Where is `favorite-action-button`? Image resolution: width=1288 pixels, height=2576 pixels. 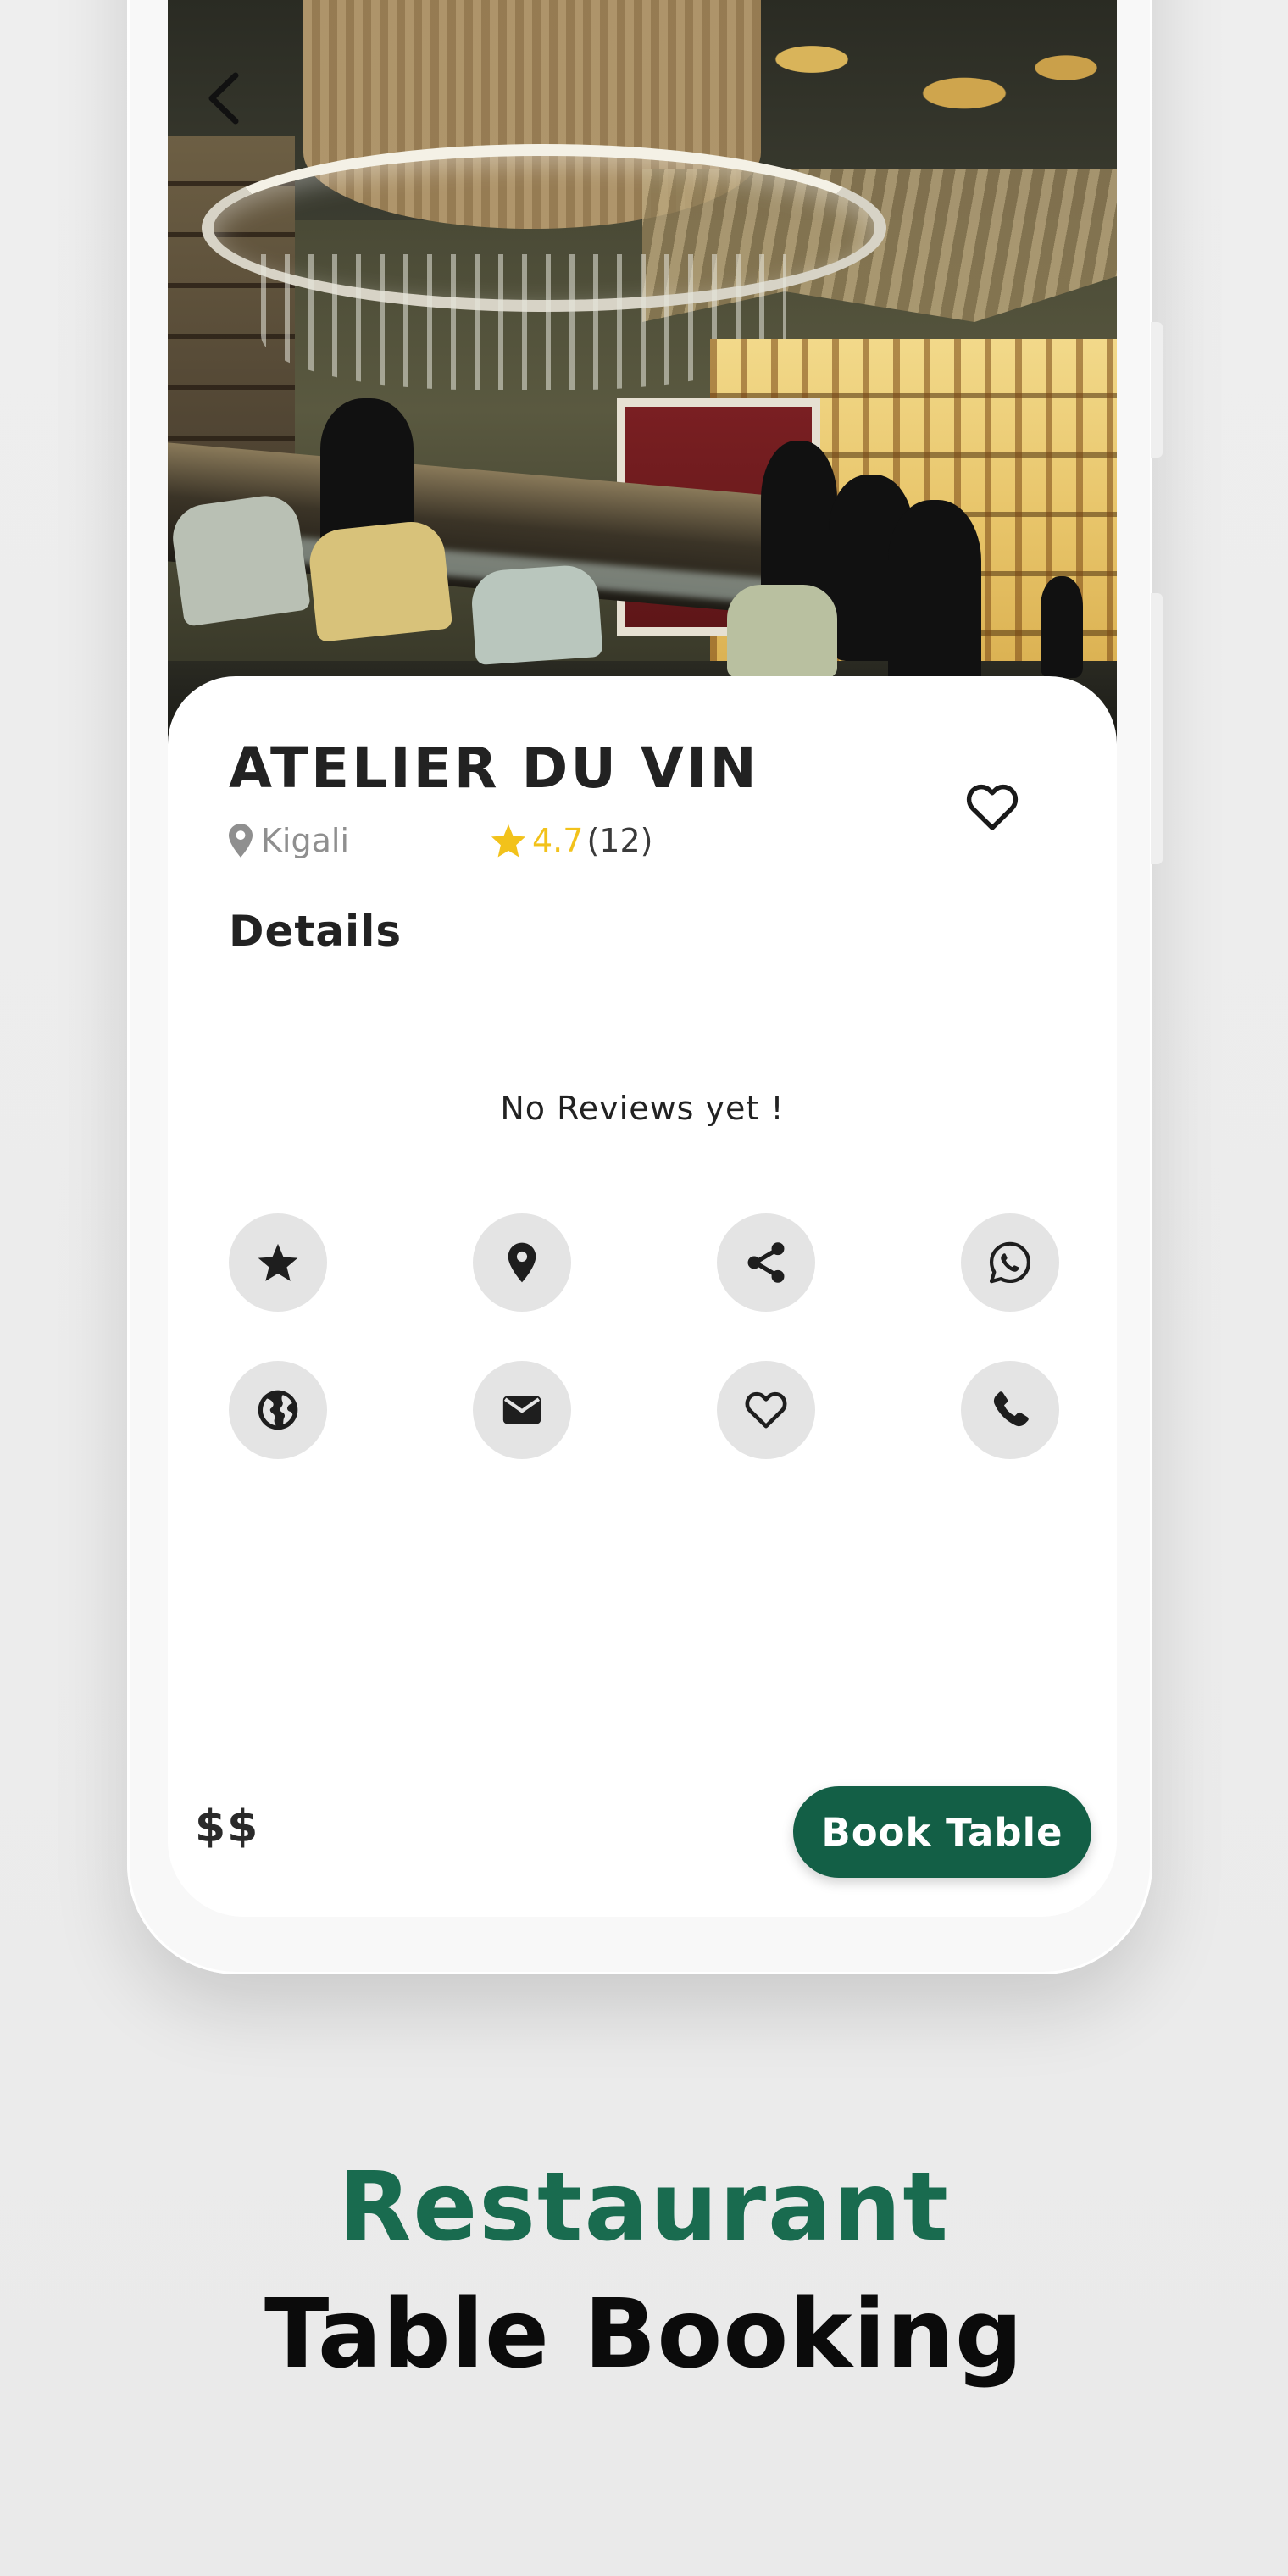
favorite-action-button is located at coordinates (766, 1410).